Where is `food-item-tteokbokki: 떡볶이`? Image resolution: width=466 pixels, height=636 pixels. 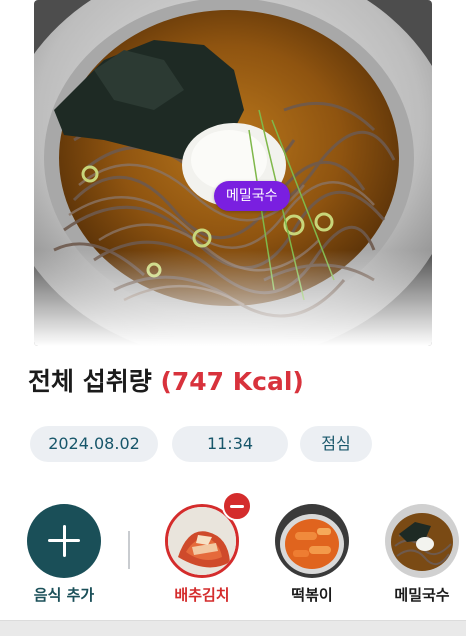
food-item-tteokbokki: 떡볶이 is located at coordinates (312, 554).